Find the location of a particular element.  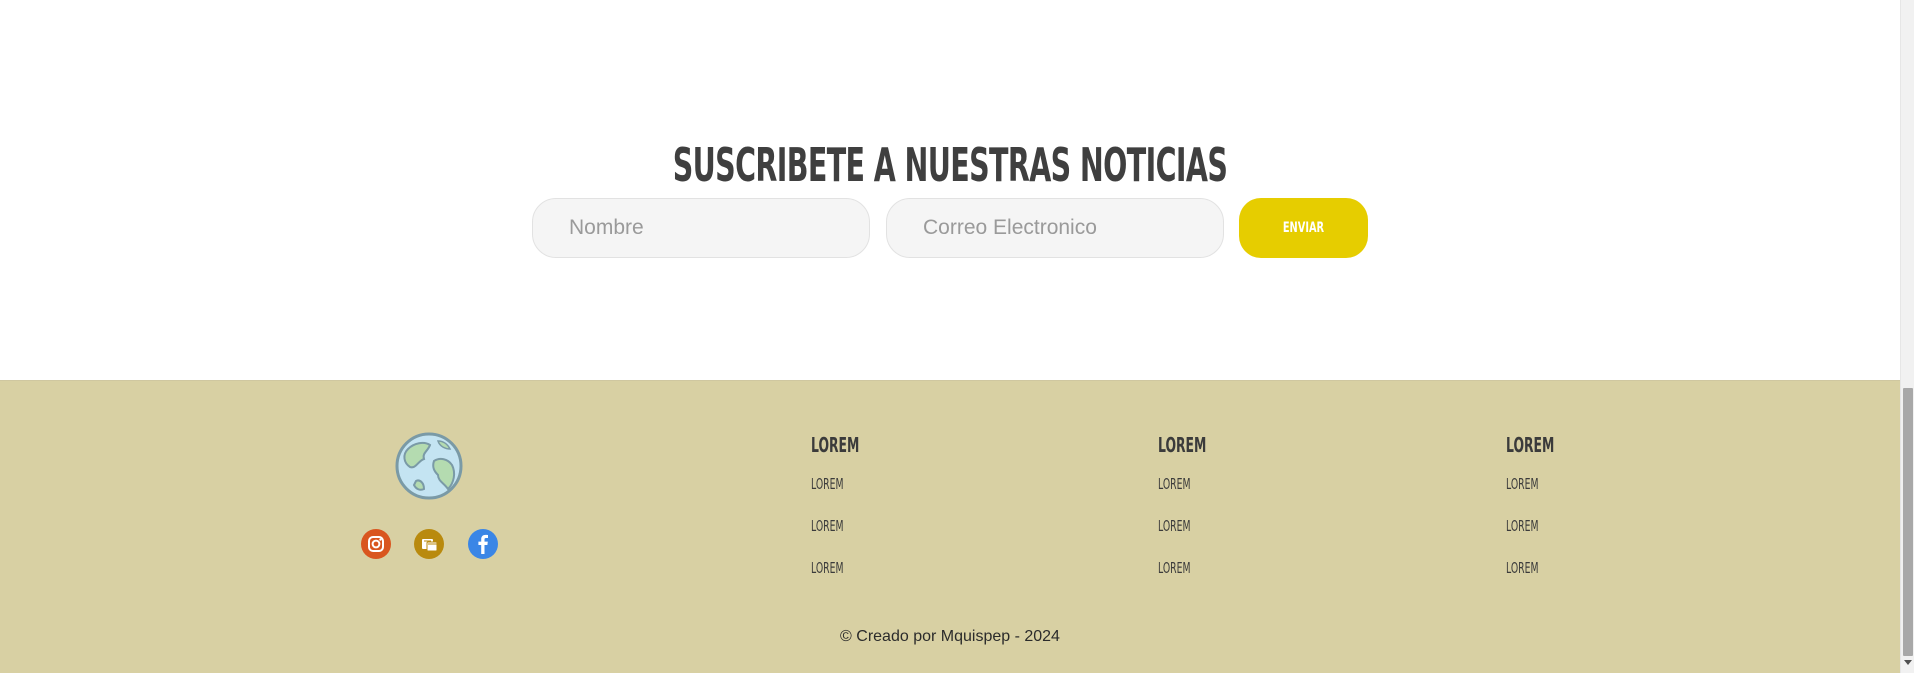

instagram-icon is located at coordinates (376, 544).